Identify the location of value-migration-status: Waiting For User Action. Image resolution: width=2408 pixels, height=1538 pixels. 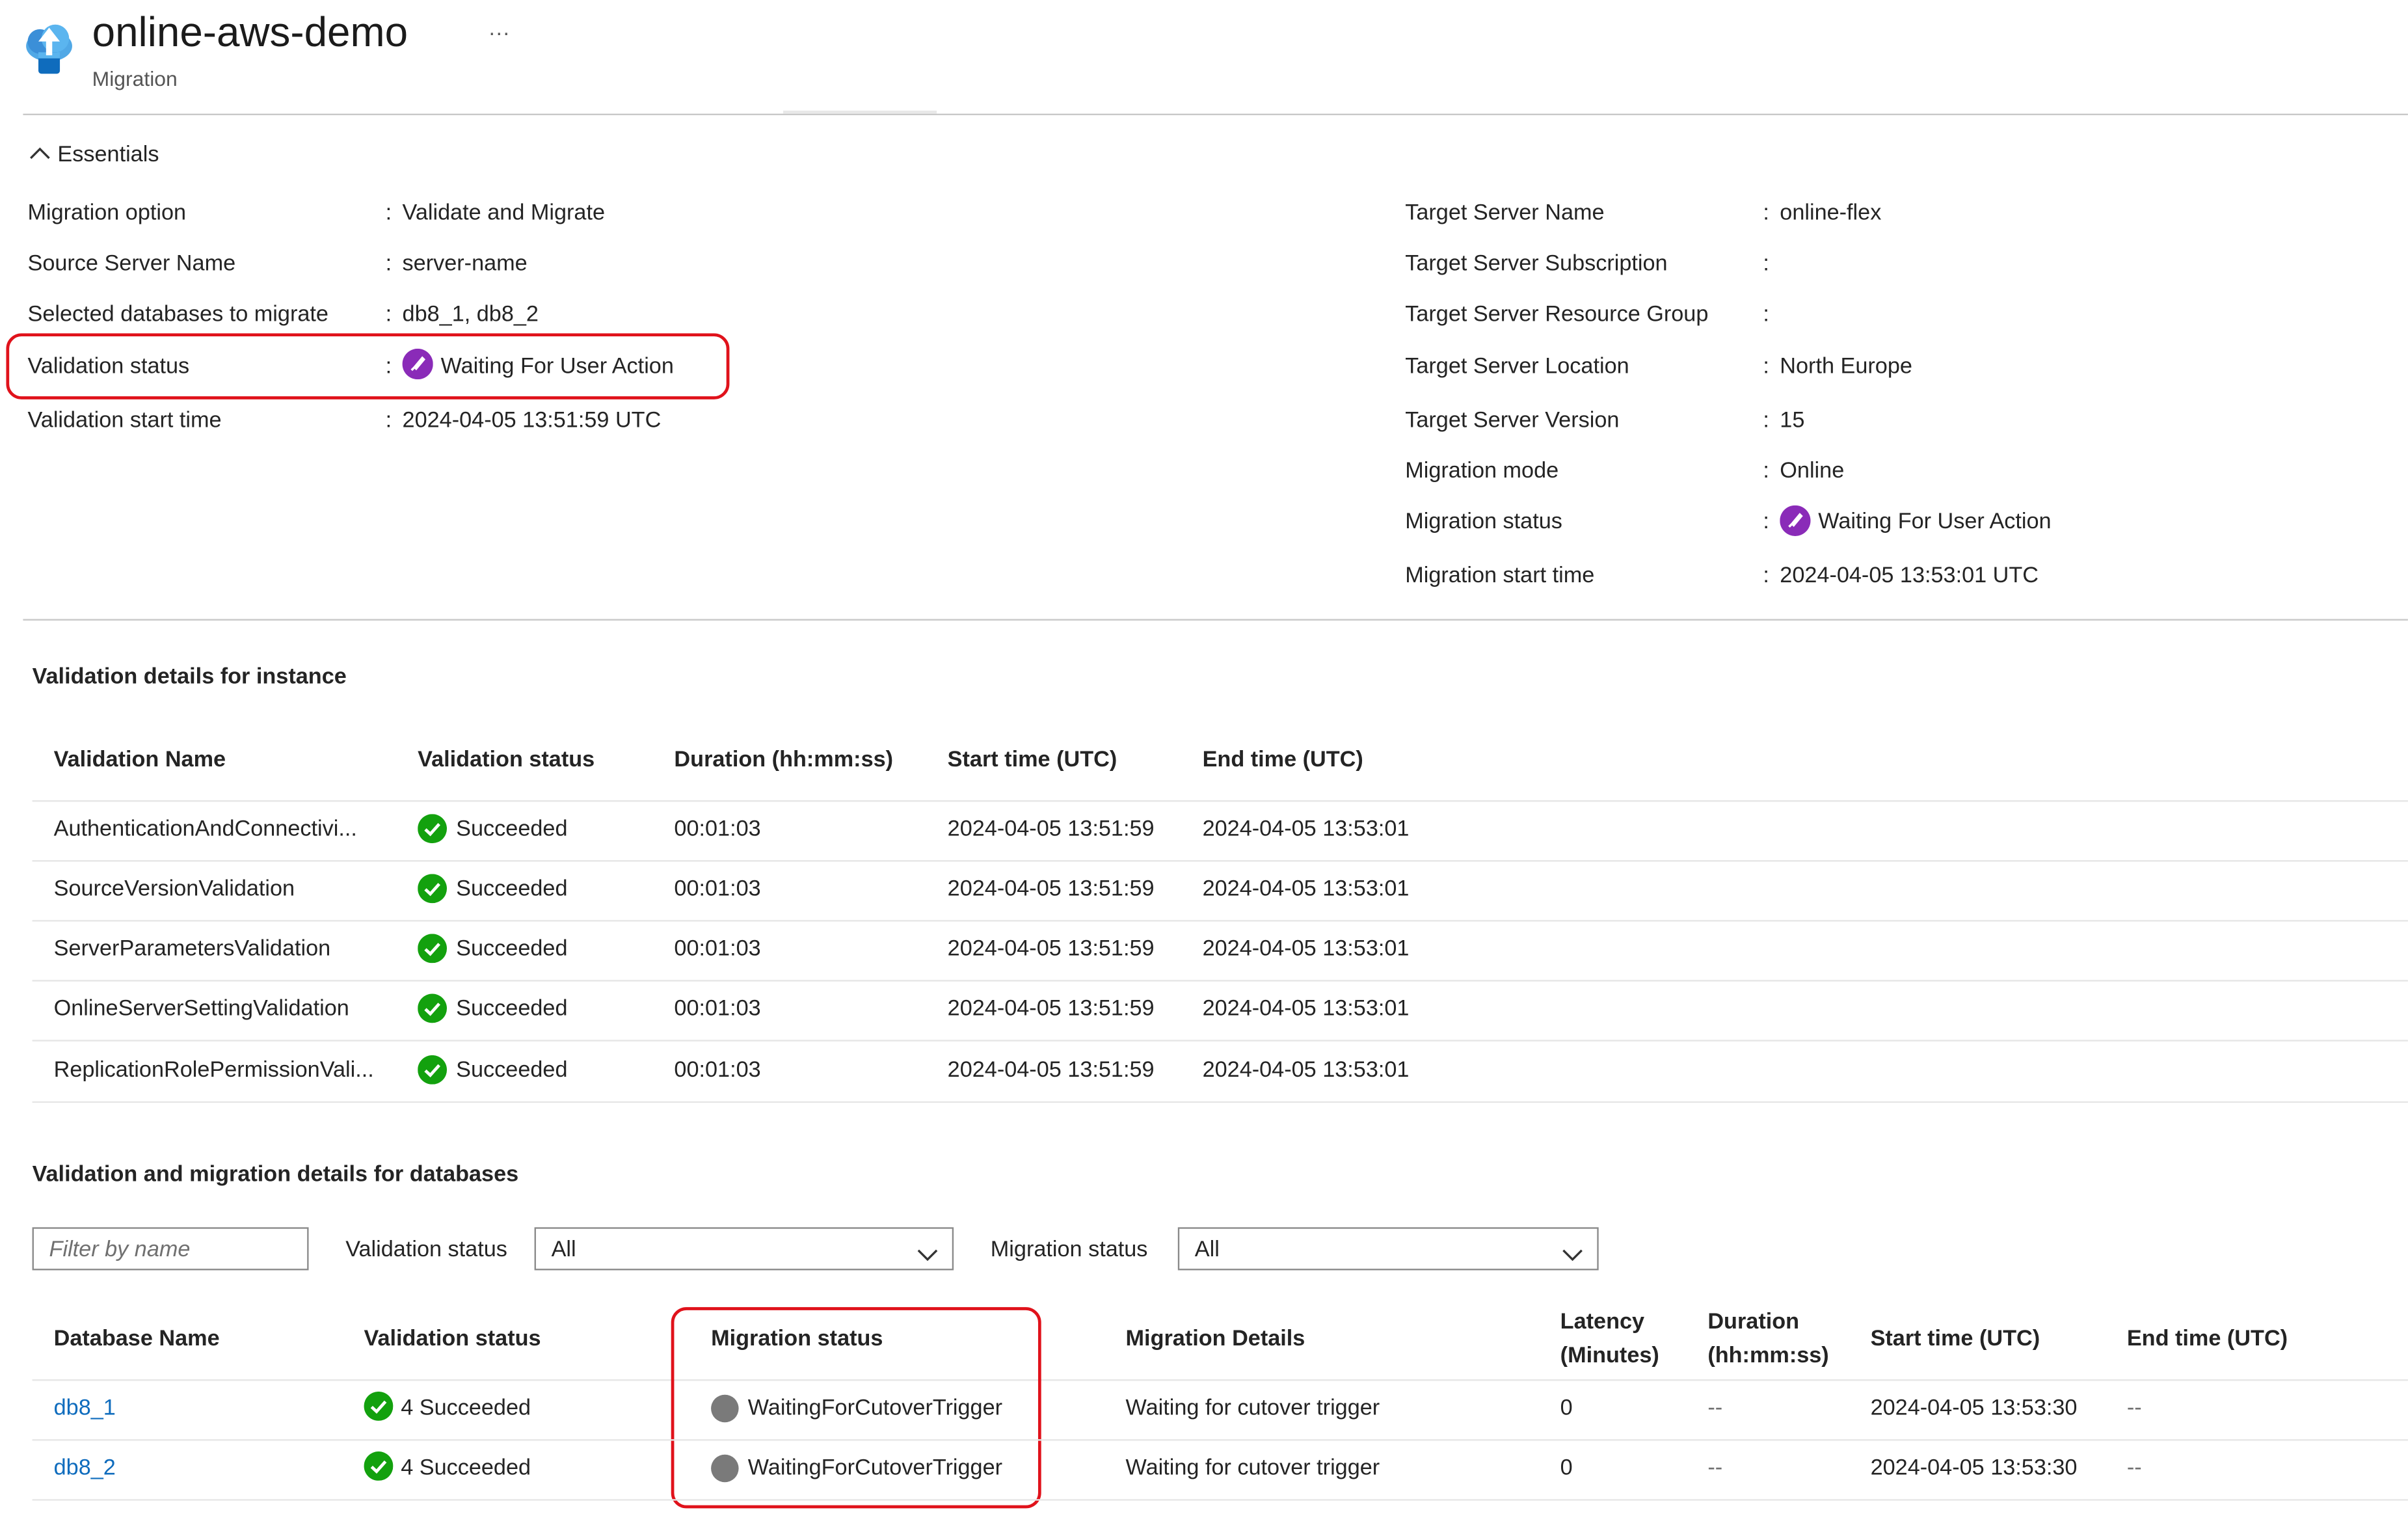
(1935, 522).